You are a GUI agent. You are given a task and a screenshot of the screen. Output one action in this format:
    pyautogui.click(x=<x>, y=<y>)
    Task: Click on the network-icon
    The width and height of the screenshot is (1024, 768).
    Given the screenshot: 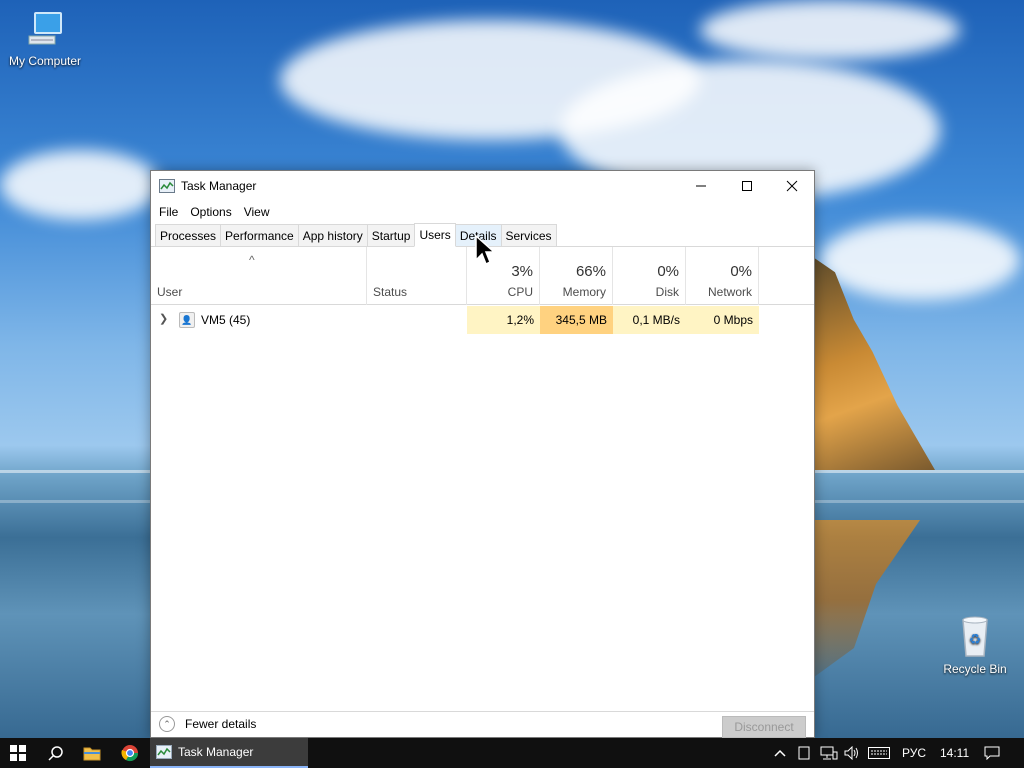 What is the action you would take?
    pyautogui.click(x=829, y=753)
    